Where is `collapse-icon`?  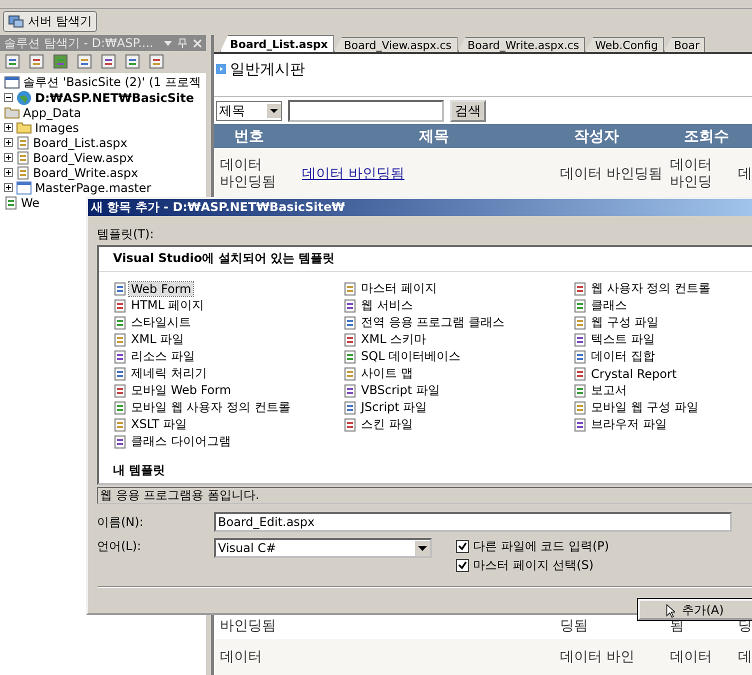 collapse-icon is located at coordinates (8, 97).